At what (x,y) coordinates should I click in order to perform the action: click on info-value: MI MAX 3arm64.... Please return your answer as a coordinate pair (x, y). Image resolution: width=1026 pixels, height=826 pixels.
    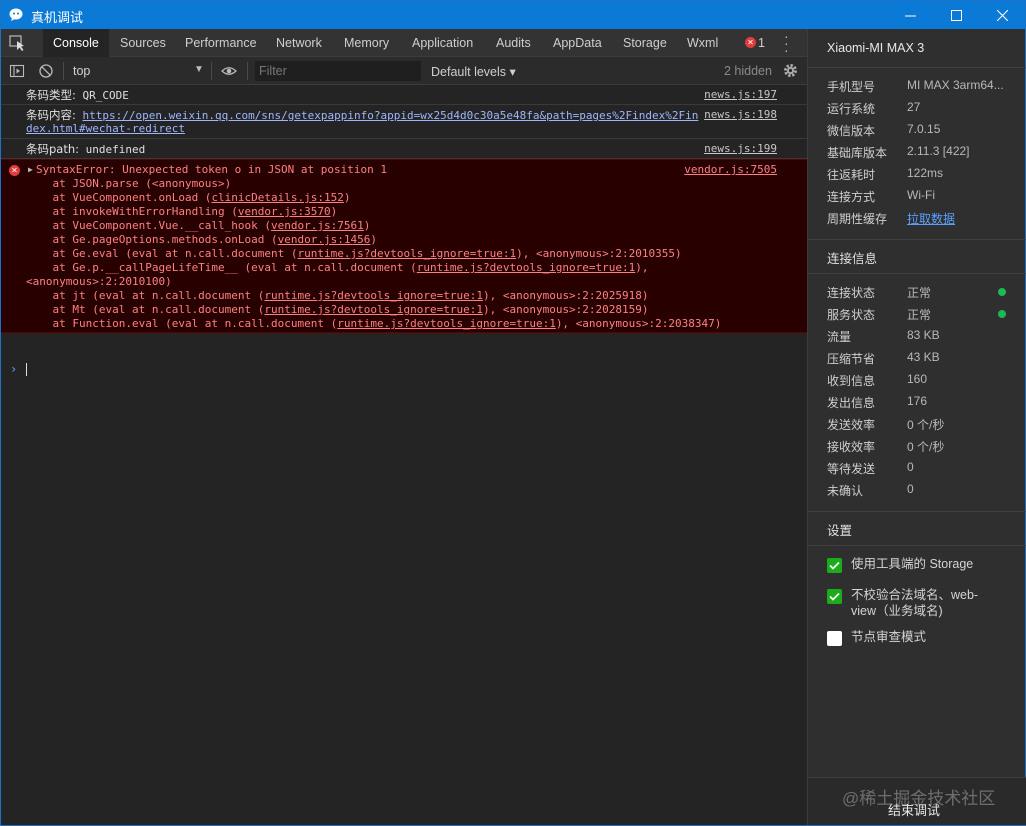
    Looking at the image, I should click on (955, 85).